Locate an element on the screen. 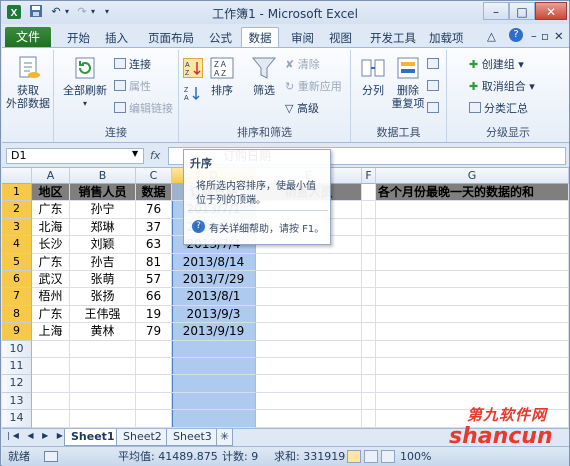 The image size is (570, 466). consolidate-button is located at coordinates (434, 87).